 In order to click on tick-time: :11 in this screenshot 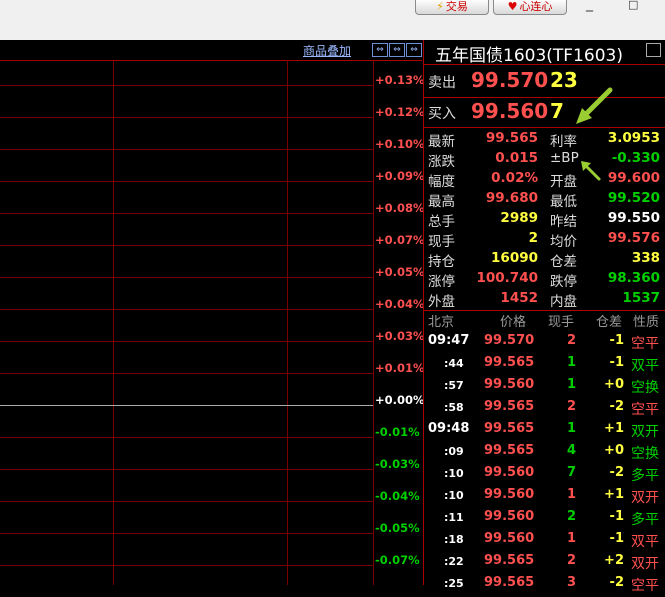, I will do `click(454, 517)`.